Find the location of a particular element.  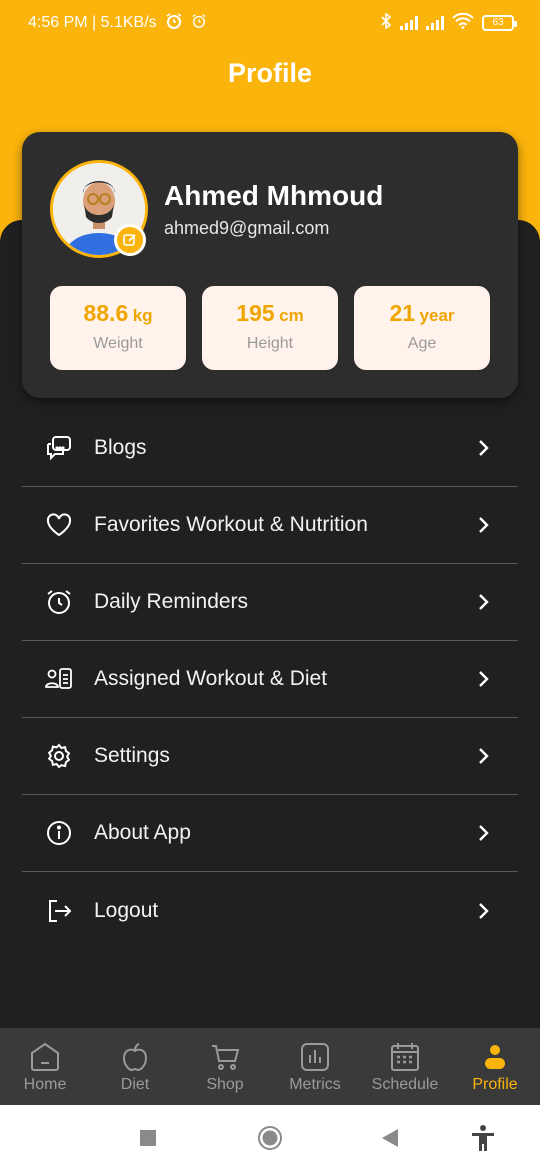

nav-diet: Diet is located at coordinates (135, 1066).